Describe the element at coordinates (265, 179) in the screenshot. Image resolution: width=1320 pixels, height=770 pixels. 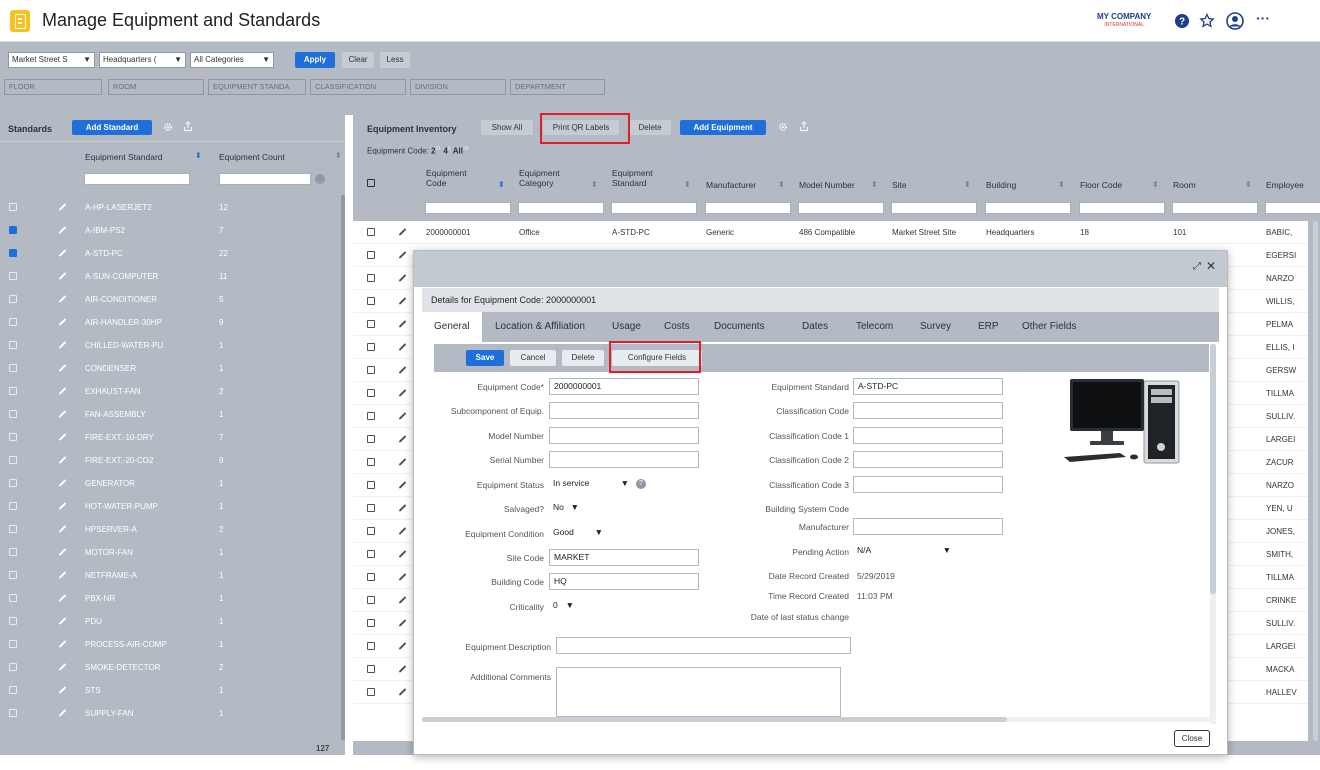
I see `count-filter-input` at that location.